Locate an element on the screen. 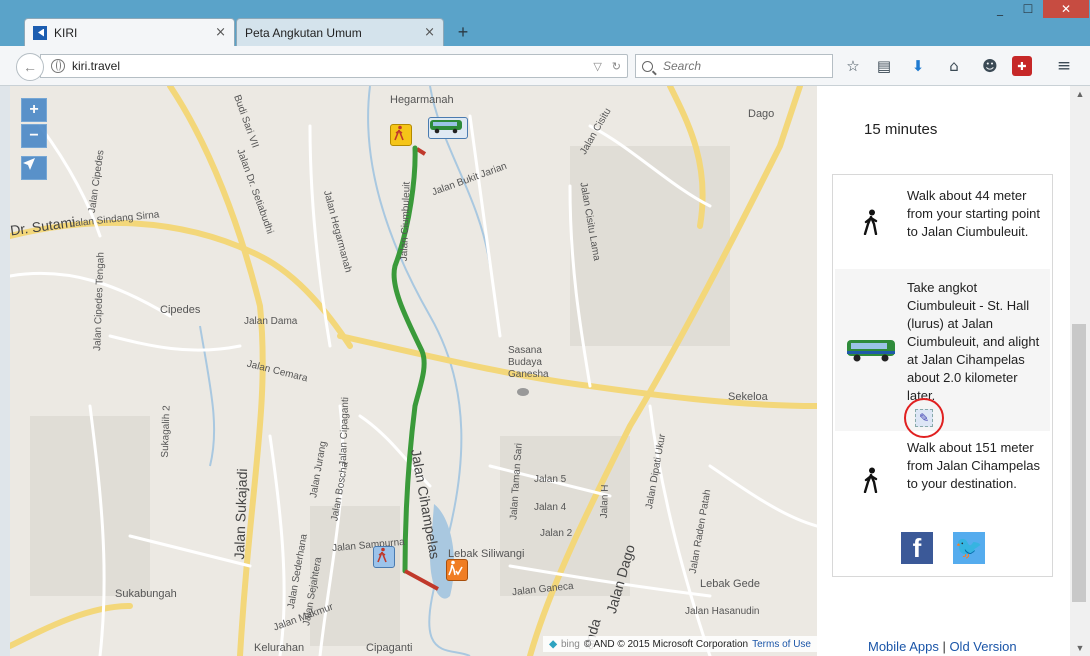 This screenshot has width=1090, height=656. locate-me-button is located at coordinates (34, 168).